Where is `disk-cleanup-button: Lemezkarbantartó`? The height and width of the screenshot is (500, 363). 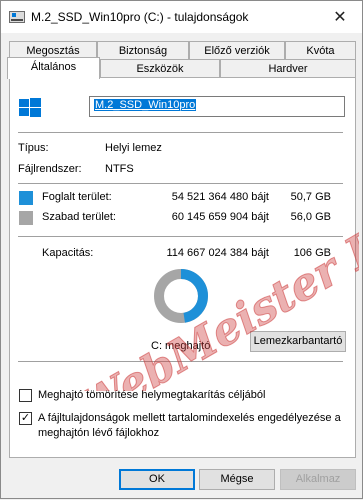 disk-cleanup-button: Lemezkarbantartó is located at coordinates (298, 341).